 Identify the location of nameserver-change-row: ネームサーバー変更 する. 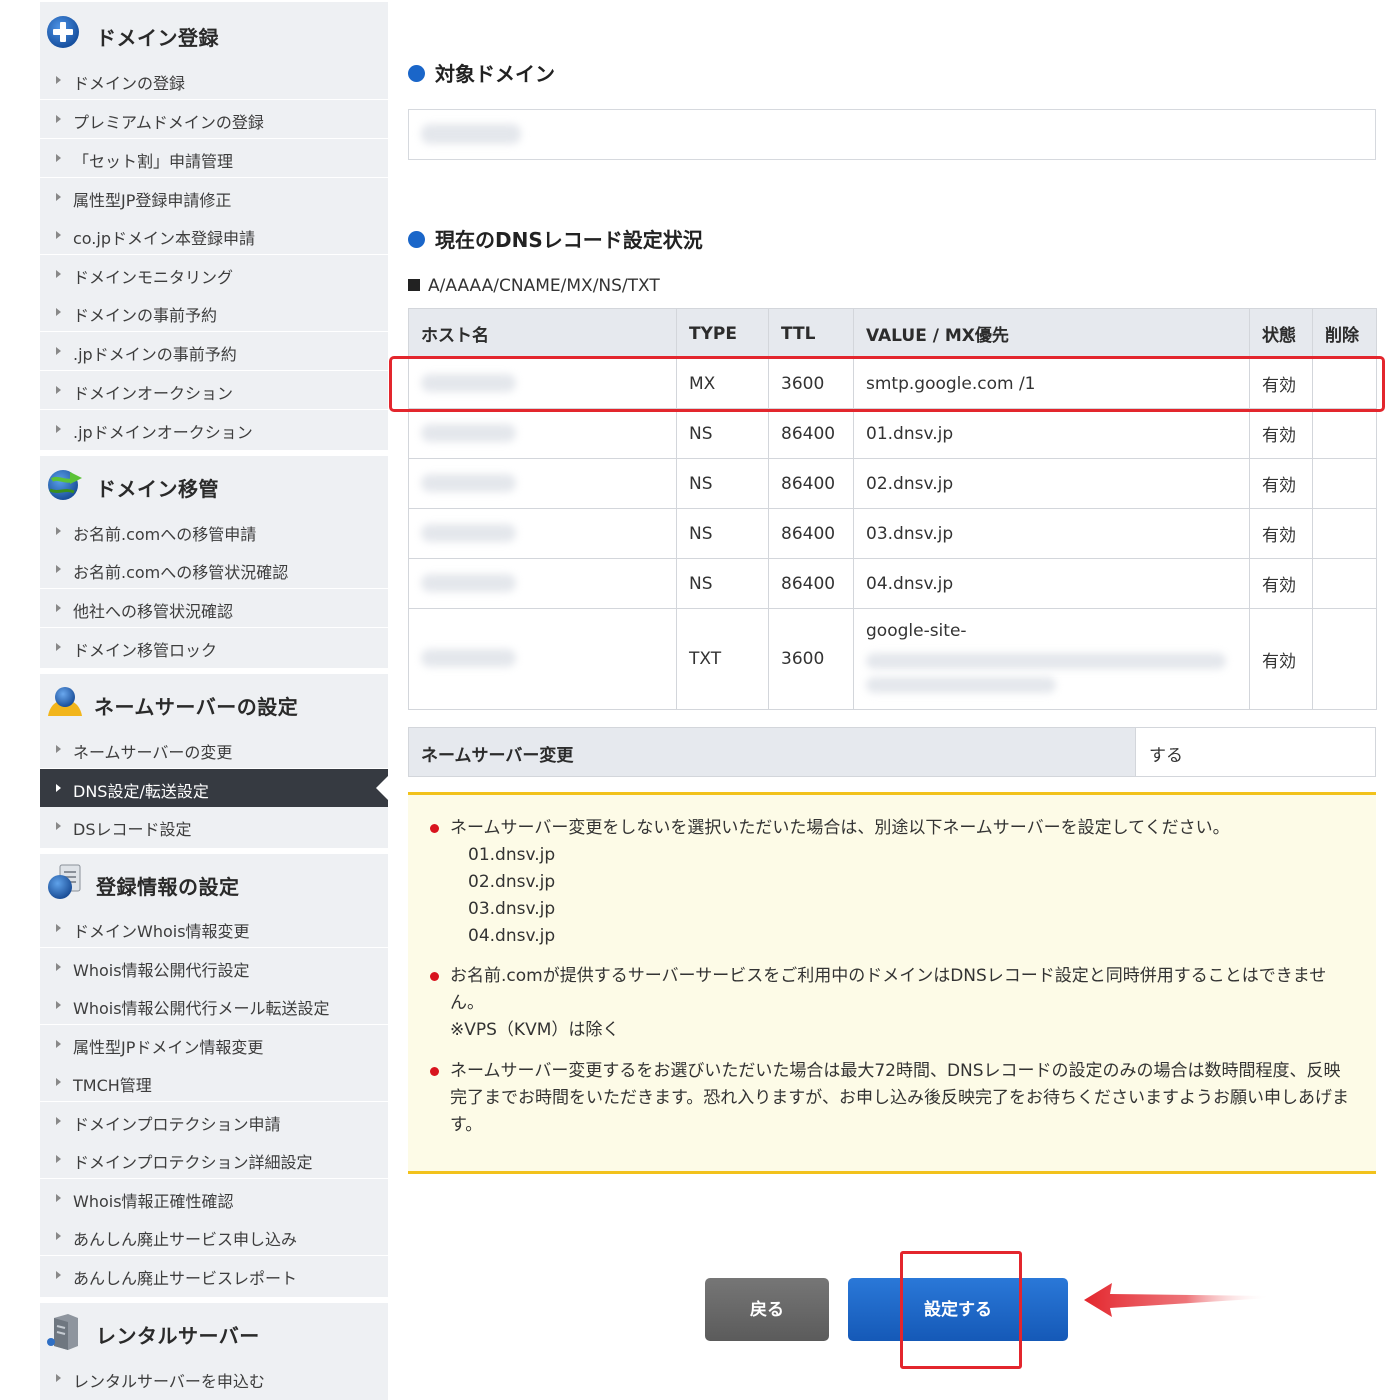
(892, 752).